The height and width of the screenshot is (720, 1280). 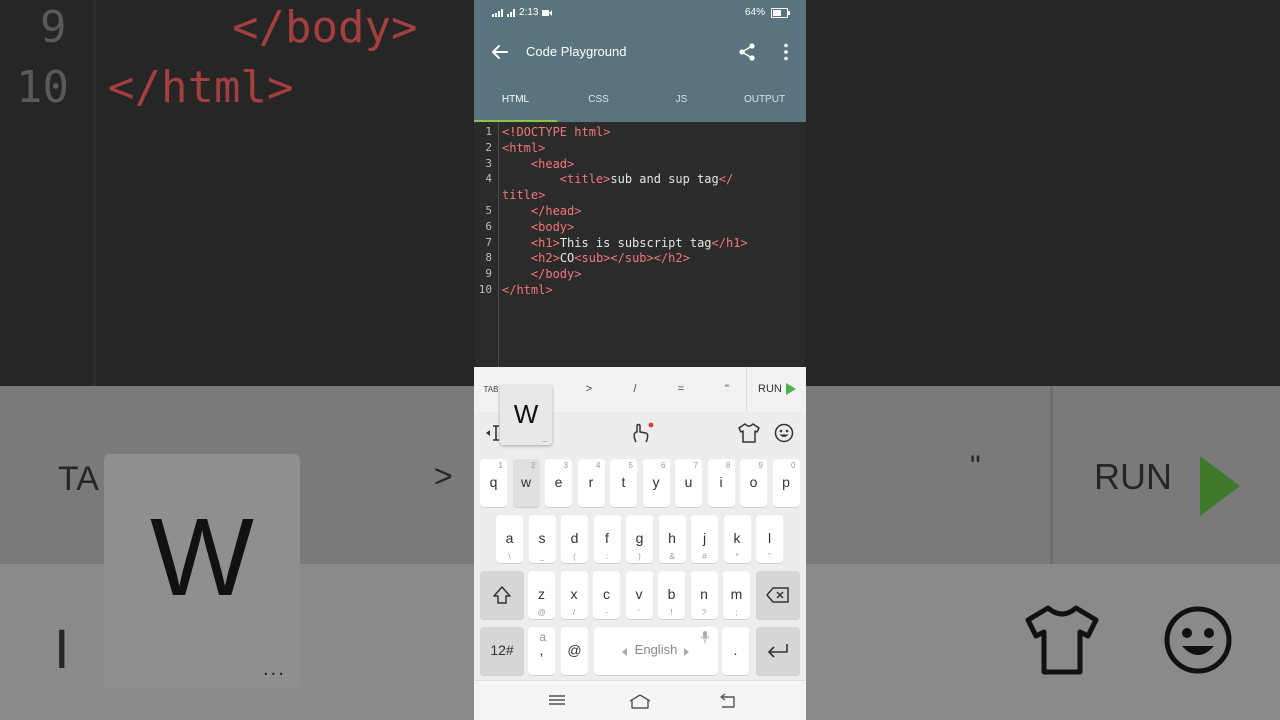 I want to click on code-tag: <html>, so click(x=524, y=147).